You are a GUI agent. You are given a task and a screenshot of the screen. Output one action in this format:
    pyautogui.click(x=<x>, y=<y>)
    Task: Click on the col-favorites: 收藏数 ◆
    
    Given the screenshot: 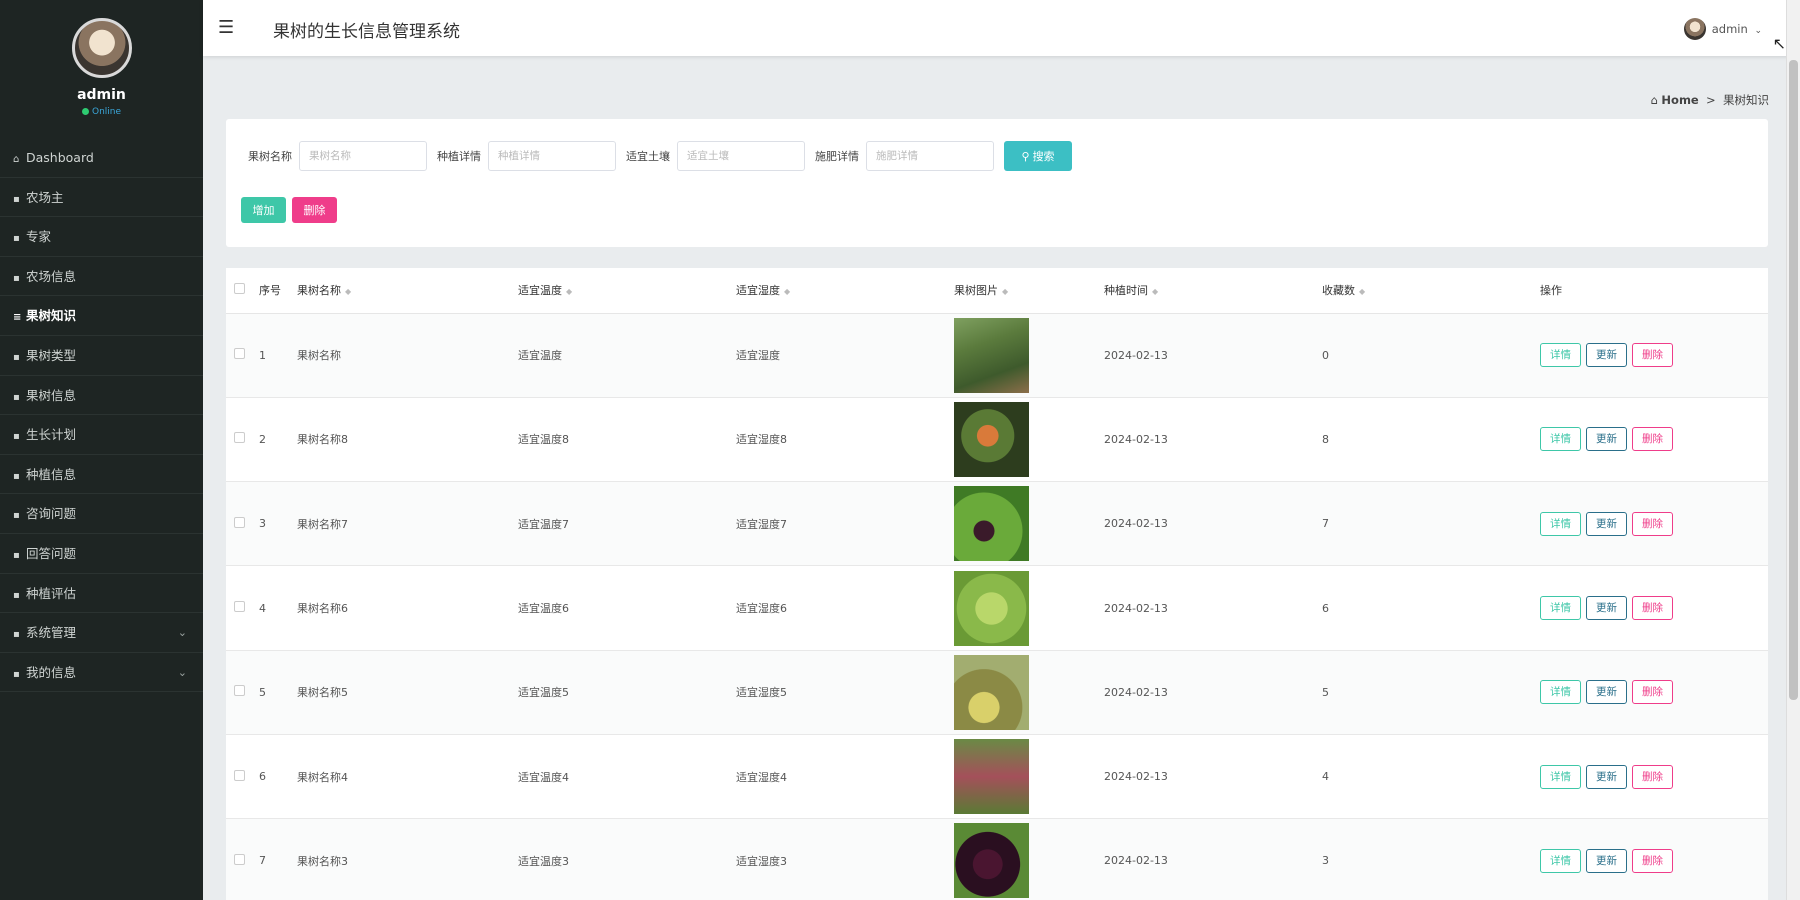 What is the action you would take?
    pyautogui.click(x=1431, y=291)
    